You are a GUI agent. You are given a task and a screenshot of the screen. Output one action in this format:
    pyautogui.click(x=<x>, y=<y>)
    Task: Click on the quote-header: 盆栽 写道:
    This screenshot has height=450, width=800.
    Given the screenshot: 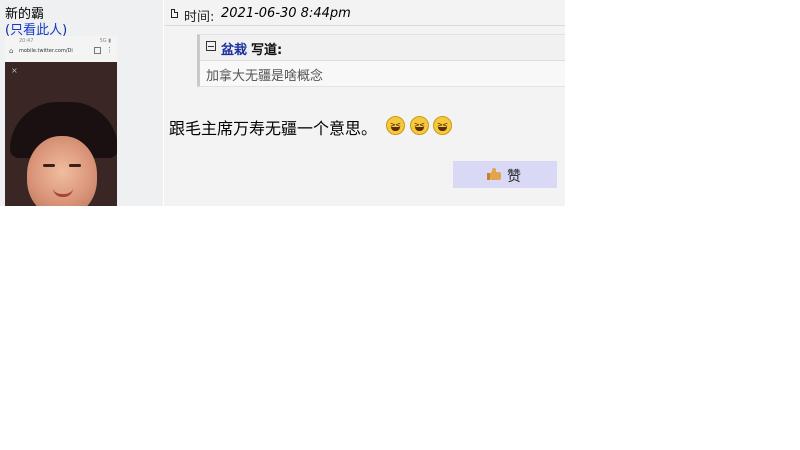 What is the action you would take?
    pyautogui.click(x=382, y=48)
    